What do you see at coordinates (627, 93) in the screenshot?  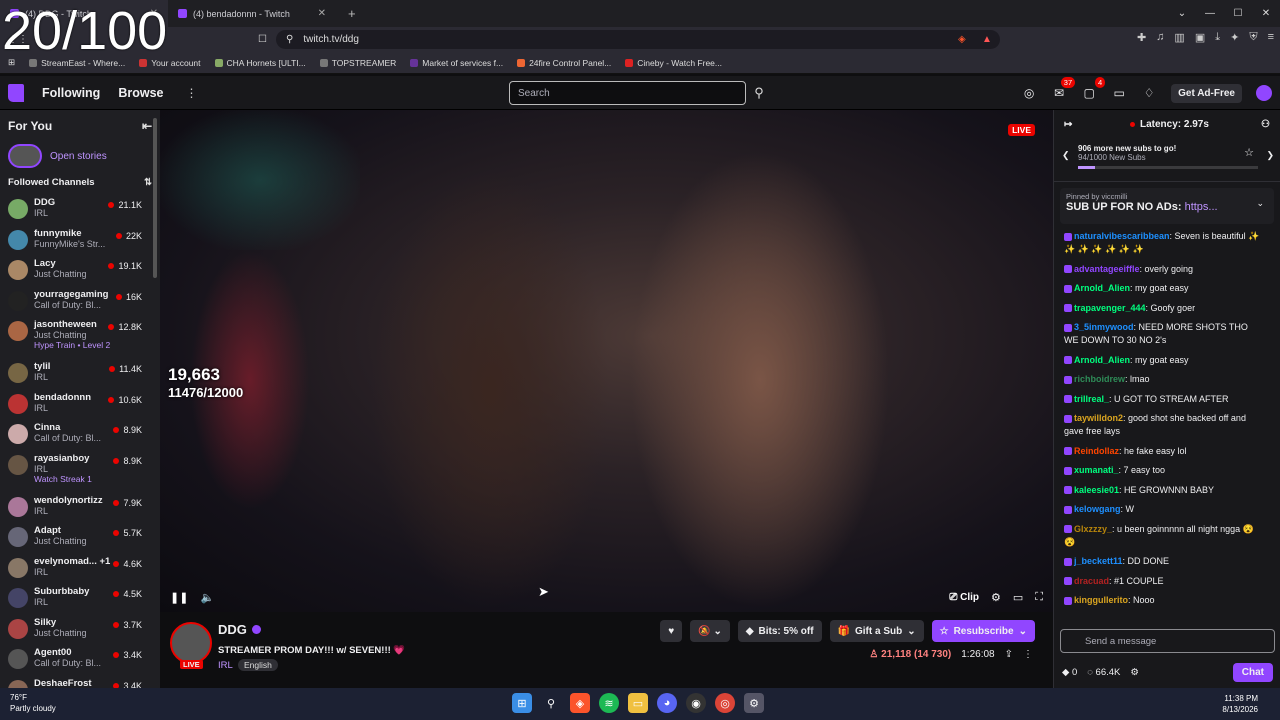 I see `search-input: Search` at bounding box center [627, 93].